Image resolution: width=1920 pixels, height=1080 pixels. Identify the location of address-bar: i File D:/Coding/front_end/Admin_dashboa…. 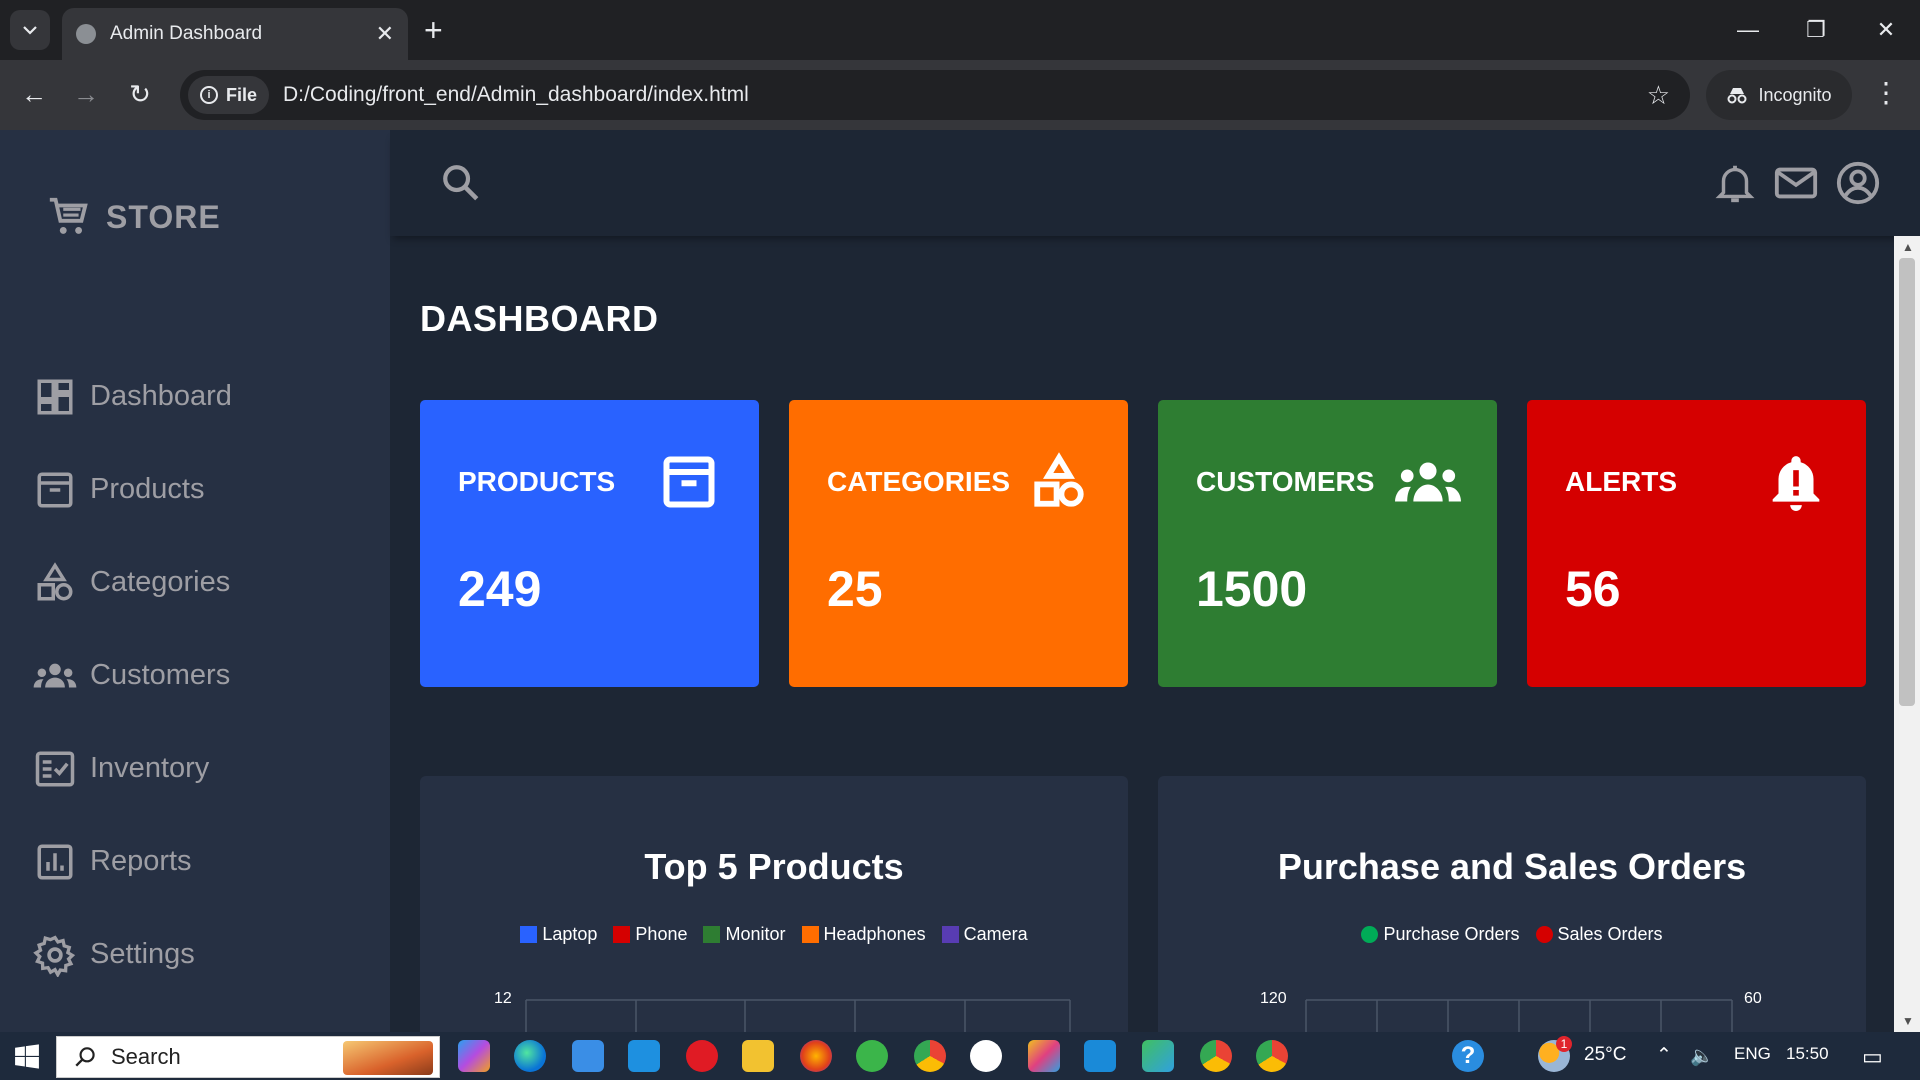
(935, 95).